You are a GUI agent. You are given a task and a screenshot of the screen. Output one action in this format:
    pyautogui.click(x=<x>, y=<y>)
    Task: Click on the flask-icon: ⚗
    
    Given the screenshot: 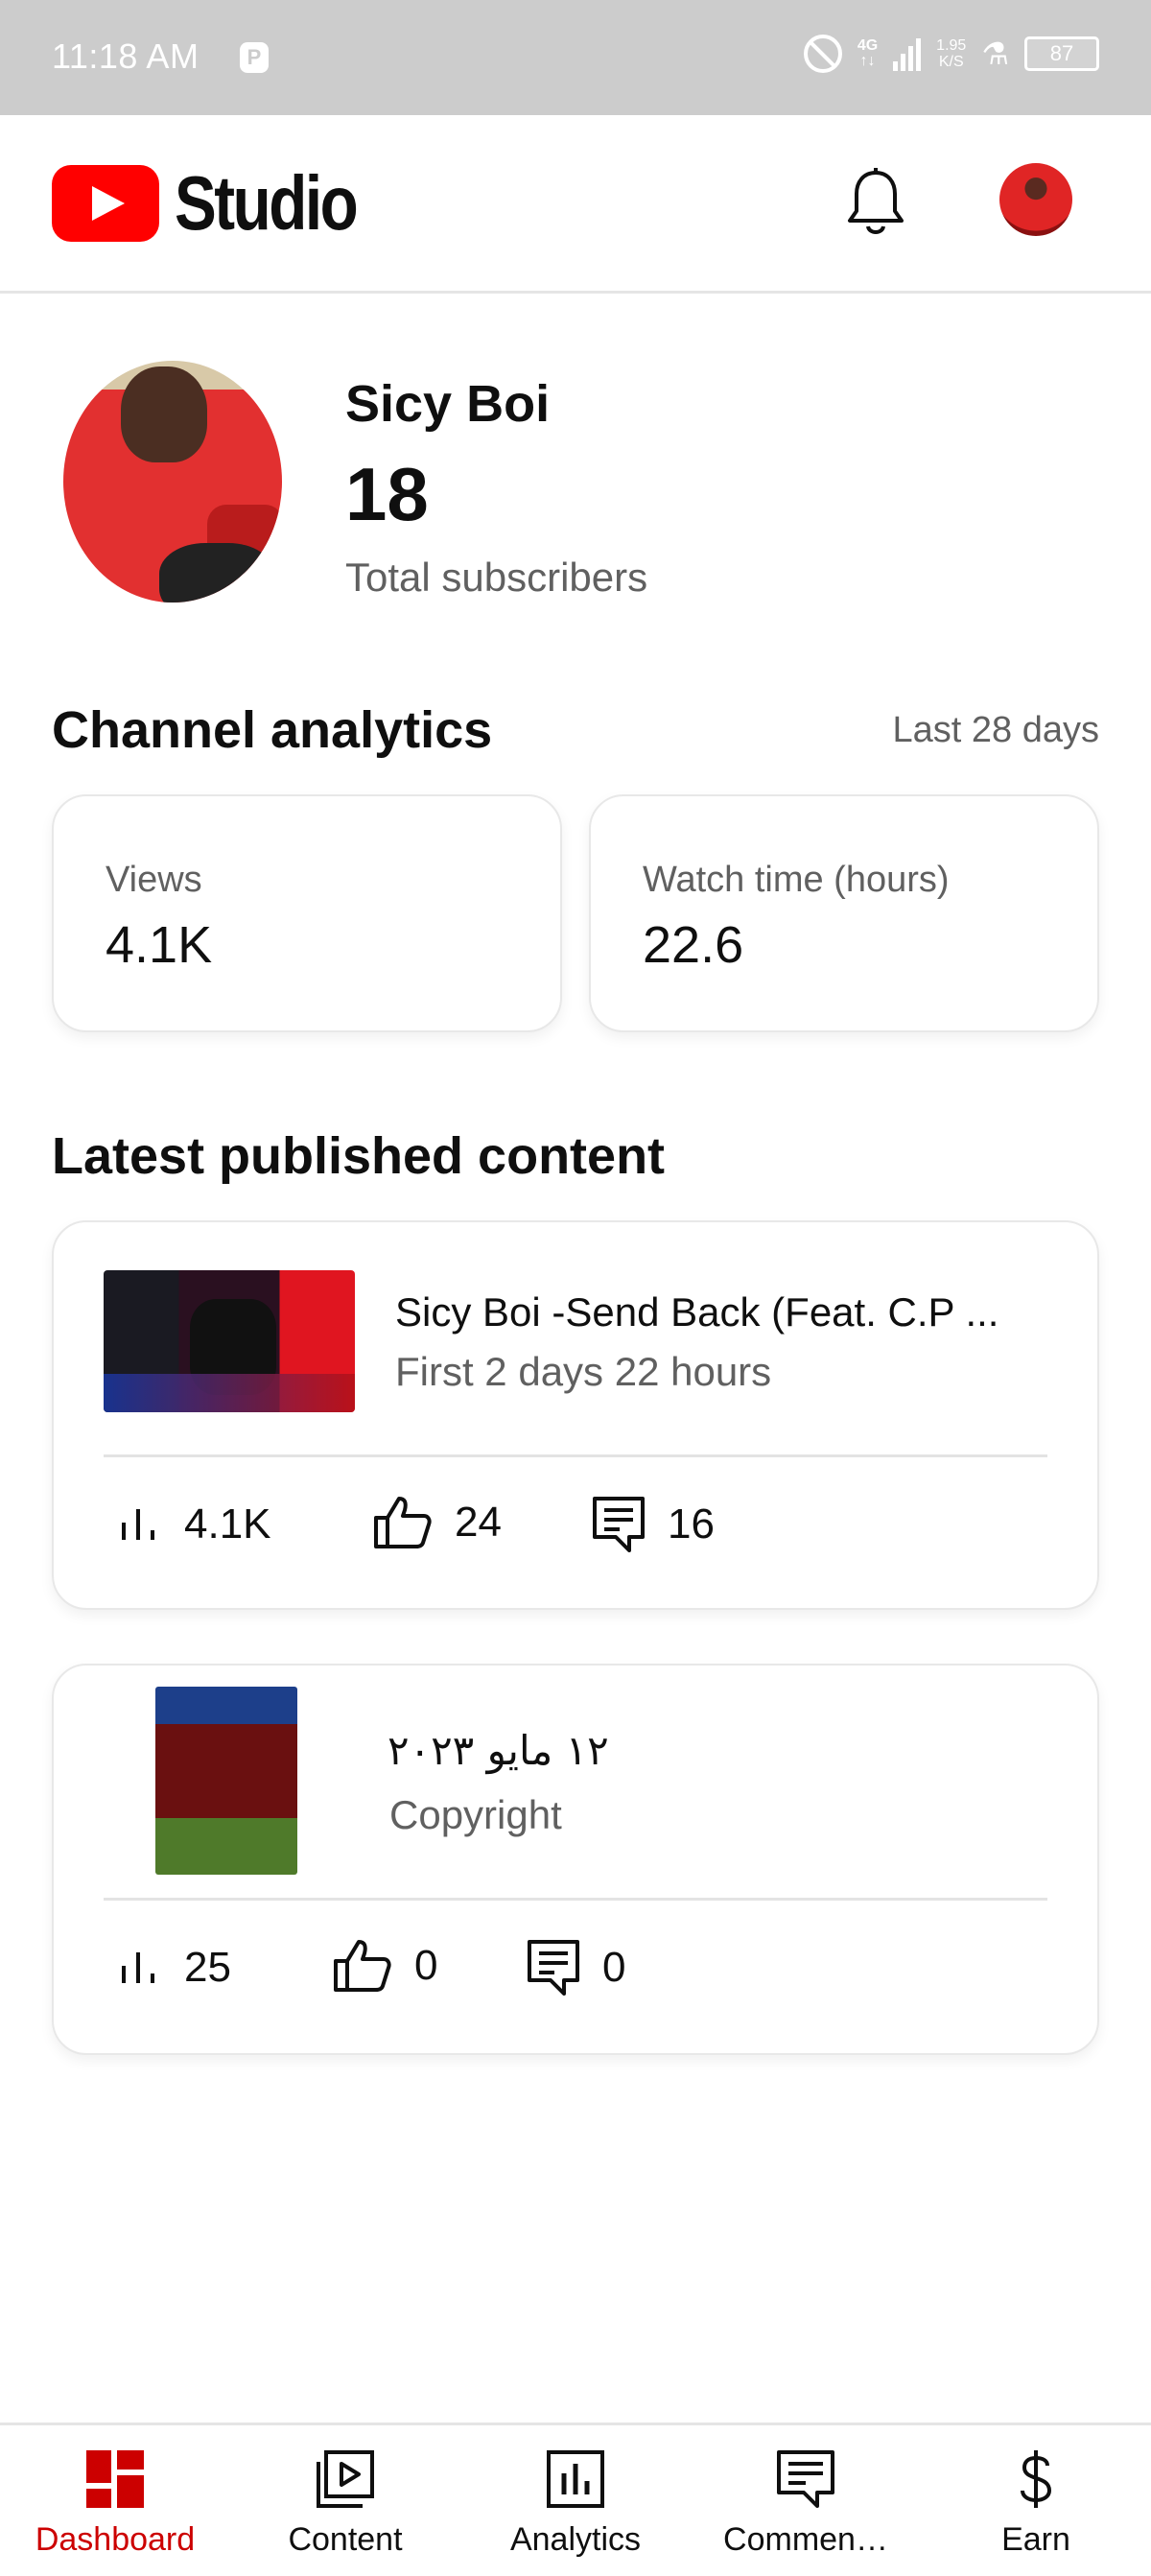 What is the action you would take?
    pyautogui.click(x=995, y=54)
    